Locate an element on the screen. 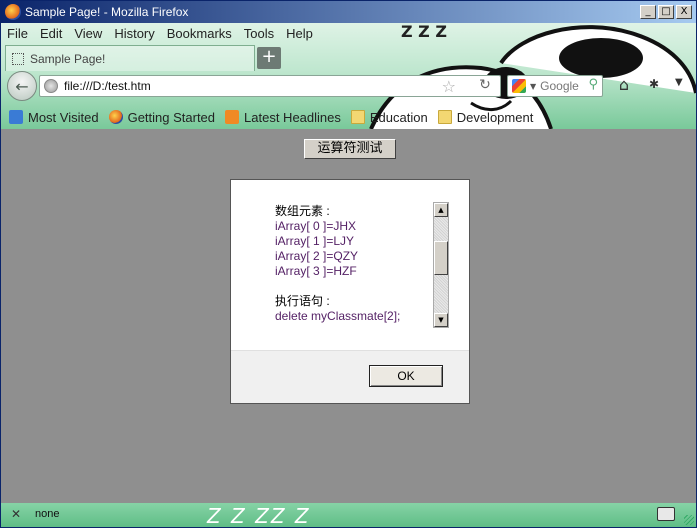 The width and height of the screenshot is (697, 528). back-button: ← is located at coordinates (22, 86).